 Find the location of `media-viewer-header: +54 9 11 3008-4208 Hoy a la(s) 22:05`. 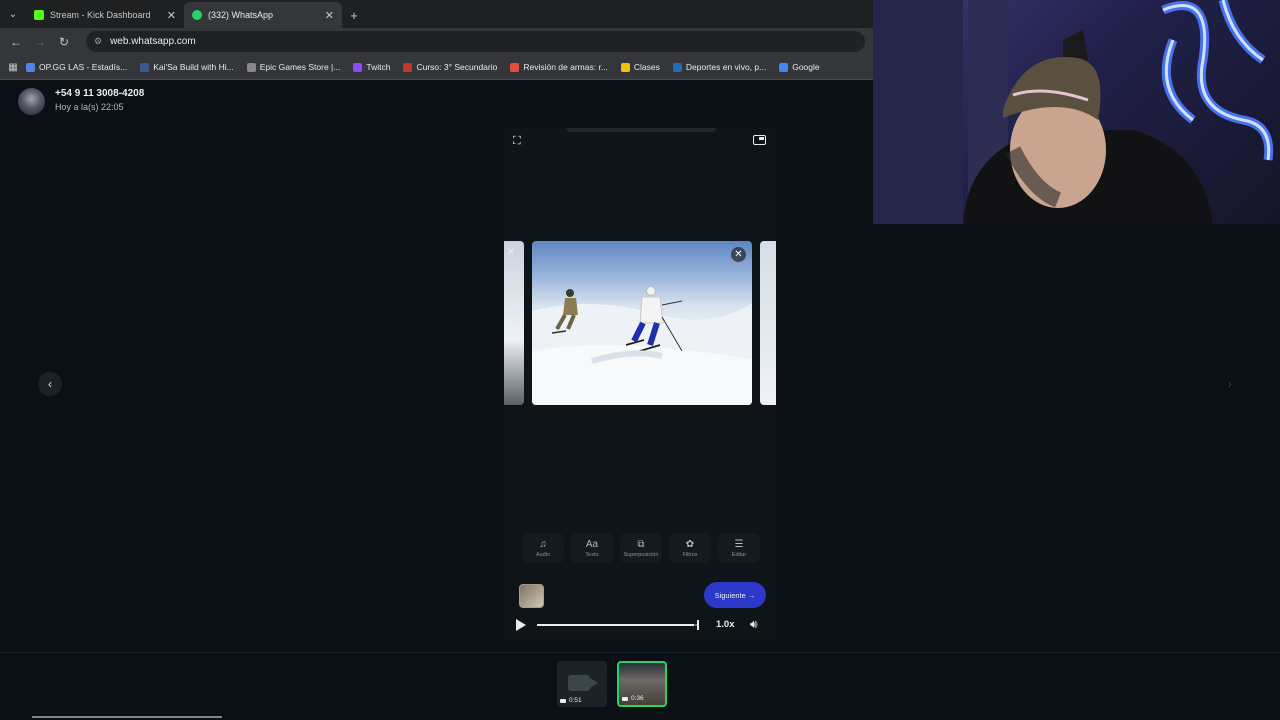

media-viewer-header: +54 9 11 3008-4208 Hoy a la(s) 22:05 is located at coordinates (436, 101).